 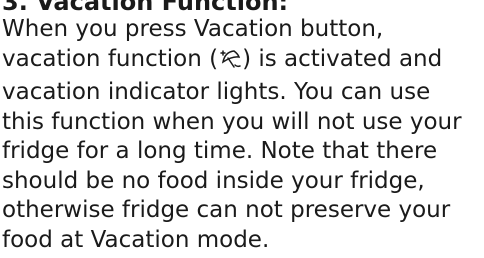 I want to click on paragraph-line-2-start: vacation function (, so click(x=110, y=58).